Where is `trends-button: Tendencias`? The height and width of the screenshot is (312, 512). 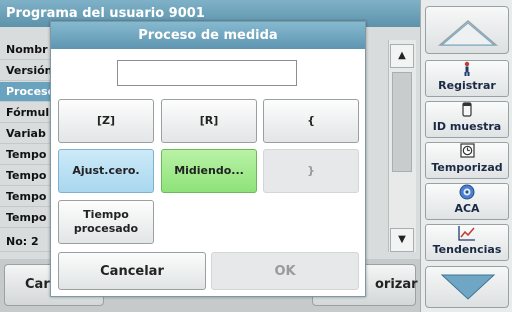 trends-button: Tendencias is located at coordinates (467, 242).